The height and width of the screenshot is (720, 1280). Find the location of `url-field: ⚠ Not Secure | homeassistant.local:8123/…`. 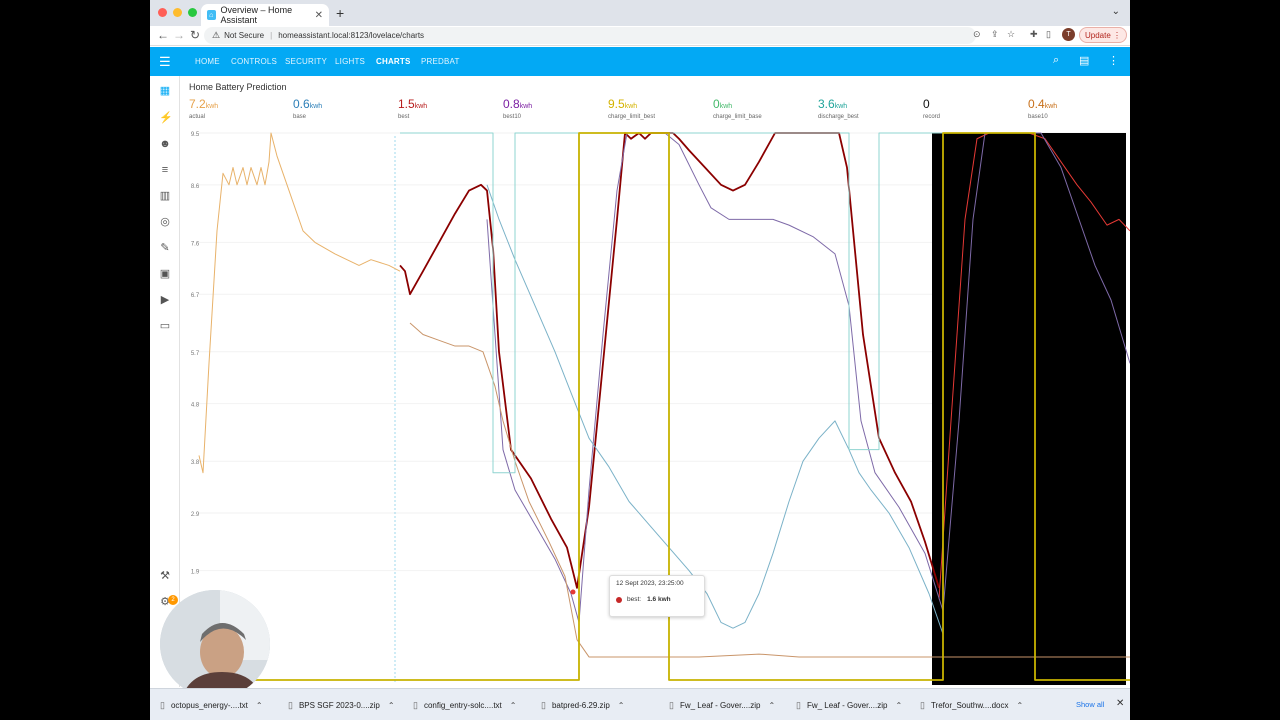

url-field: ⚠ Not Secure | homeassistant.local:8123/… is located at coordinates (590, 35).